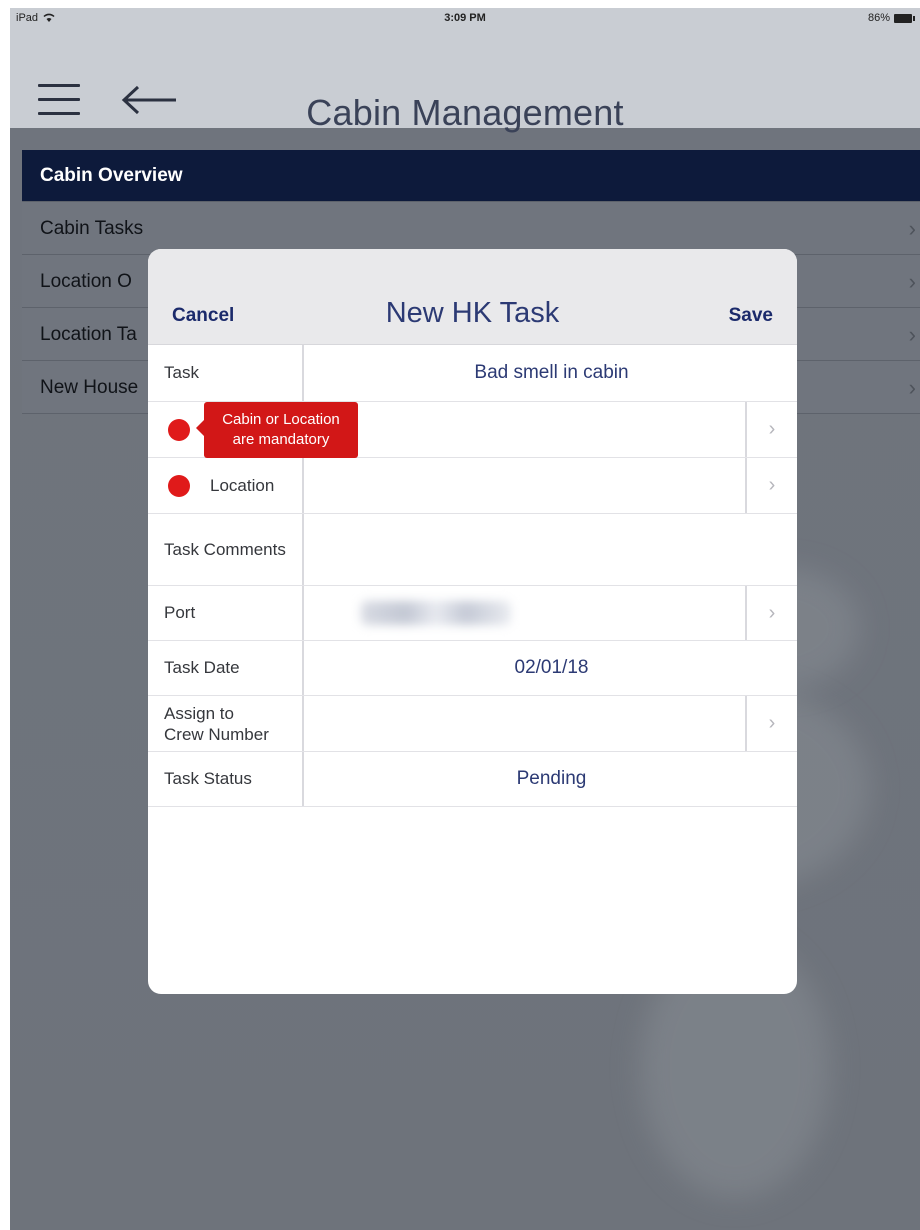 The image size is (920, 1230). Describe the element at coordinates (465, 81) in the screenshot. I see `navigation-bar: Cabin Management` at that location.